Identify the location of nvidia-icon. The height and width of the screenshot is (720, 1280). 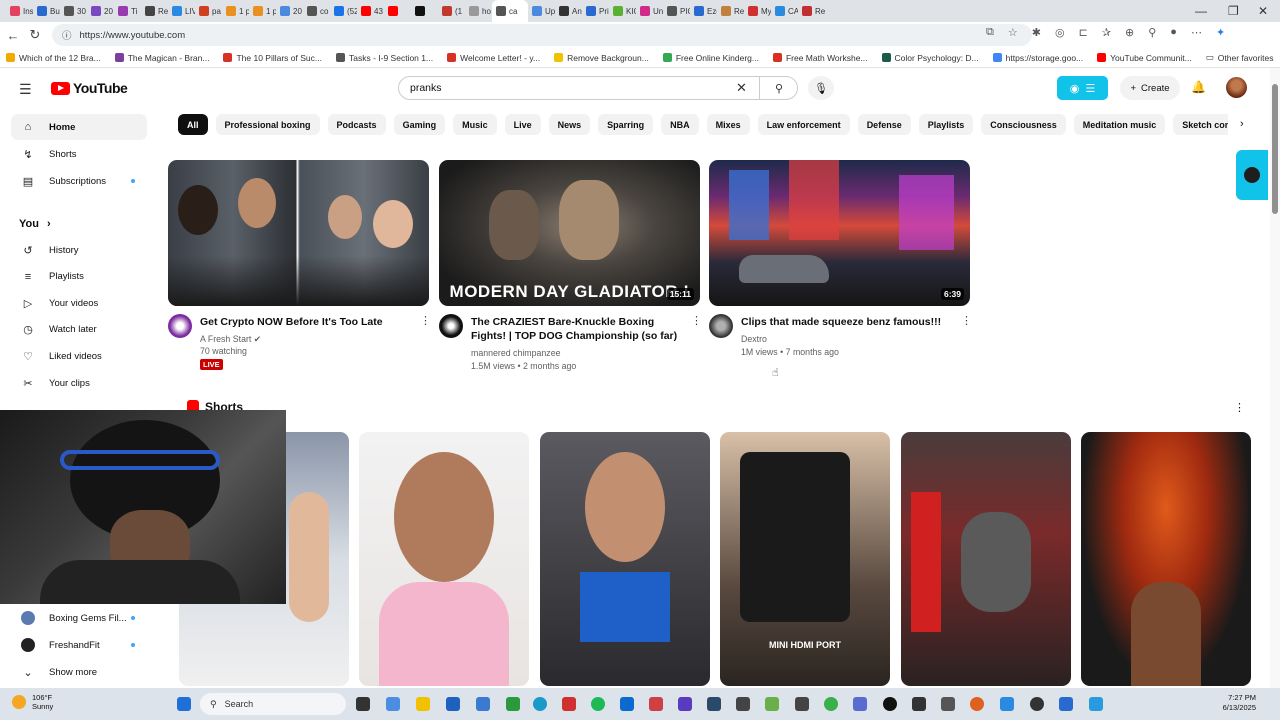
(772, 704).